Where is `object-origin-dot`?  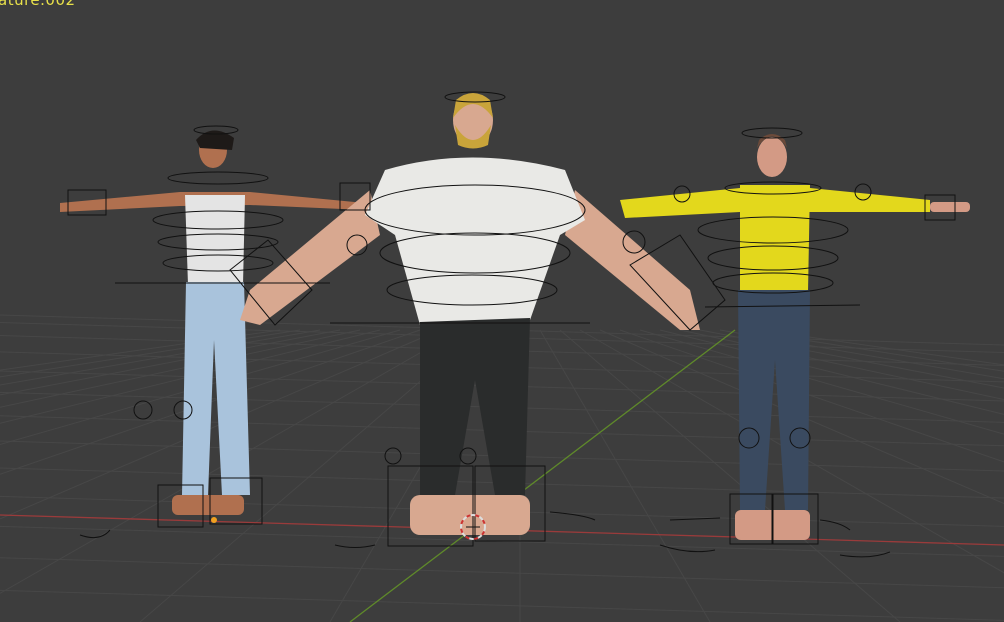
object-origin-dot is located at coordinates (214, 520).